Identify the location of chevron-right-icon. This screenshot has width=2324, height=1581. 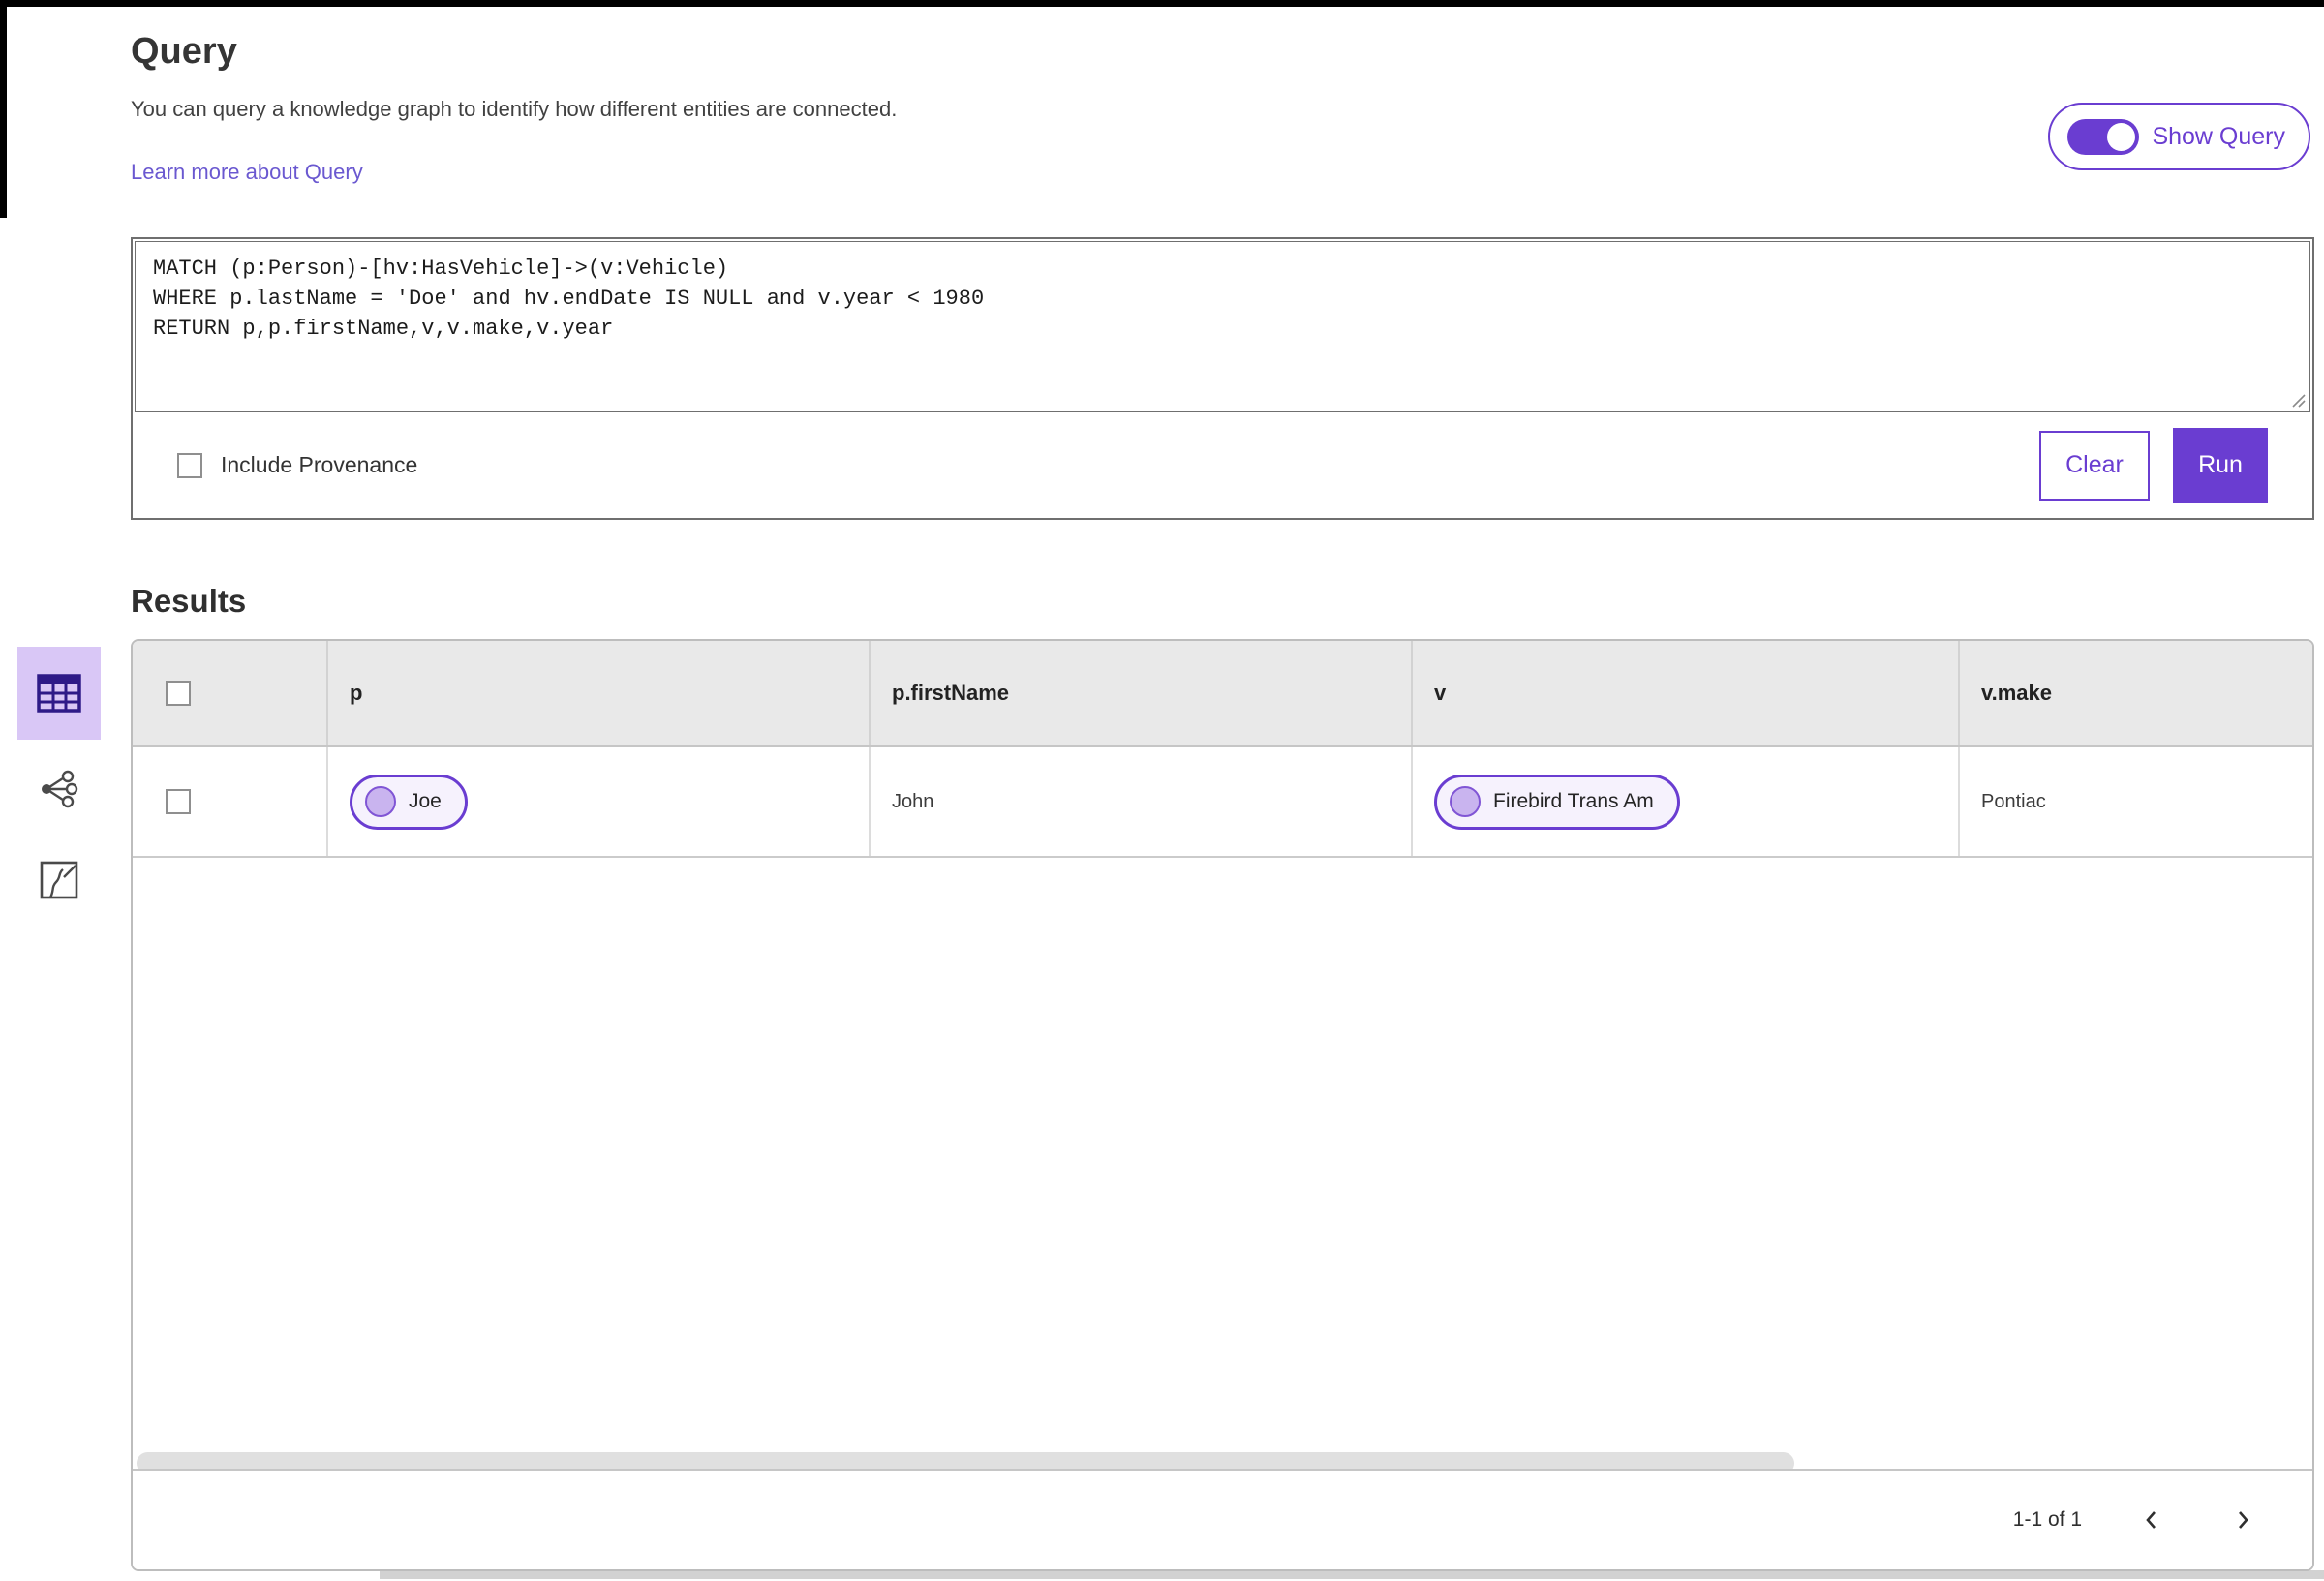
(2243, 1520).